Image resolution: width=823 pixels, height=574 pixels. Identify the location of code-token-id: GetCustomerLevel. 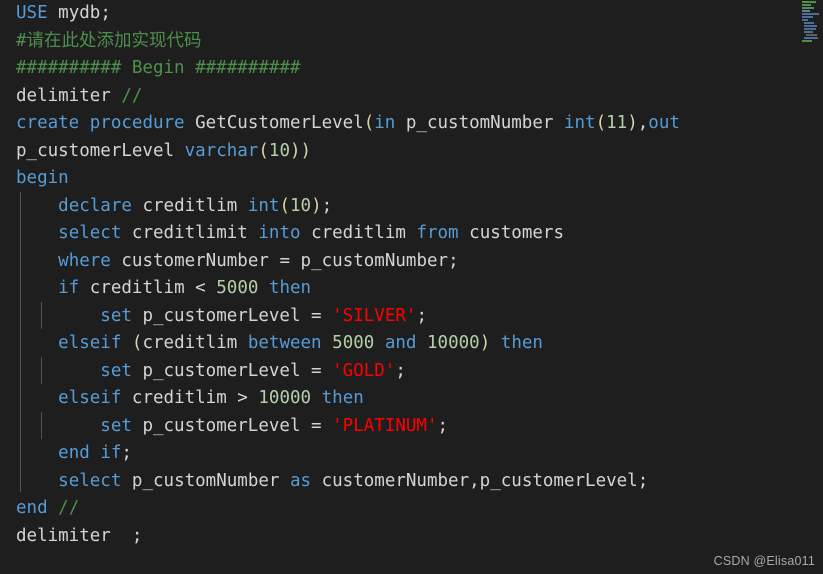
(279, 123).